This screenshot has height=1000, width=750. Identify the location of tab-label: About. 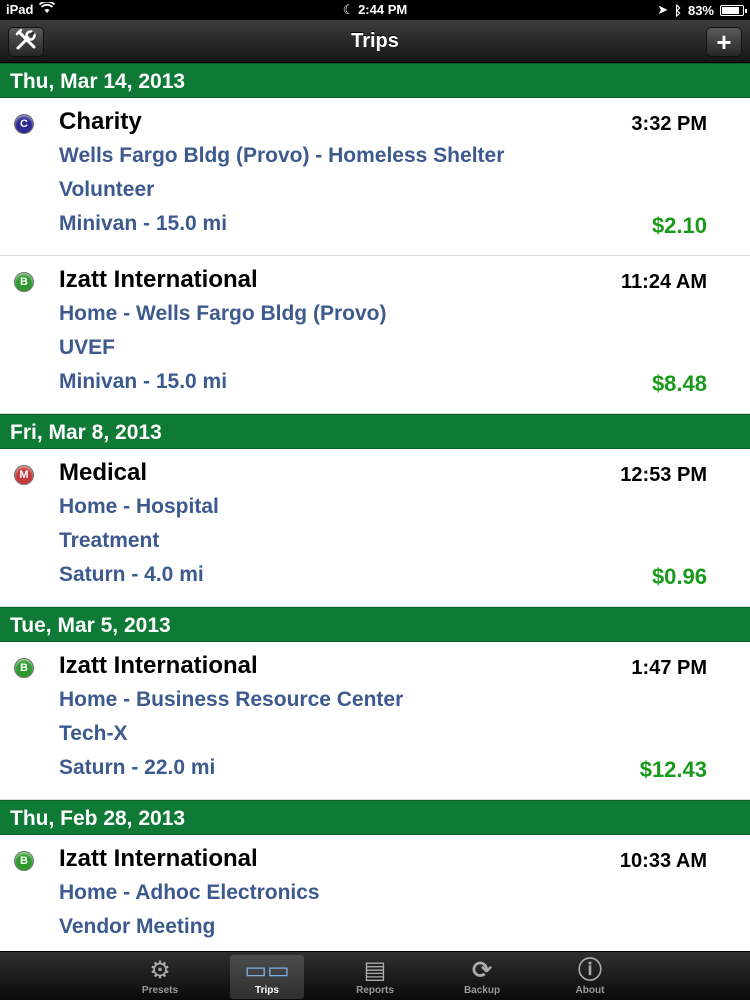
(590, 990).